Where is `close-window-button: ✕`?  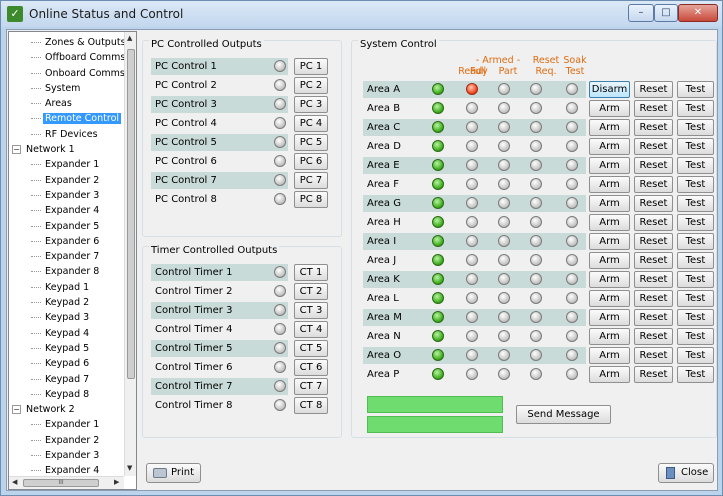 close-window-button: ✕ is located at coordinates (698, 13).